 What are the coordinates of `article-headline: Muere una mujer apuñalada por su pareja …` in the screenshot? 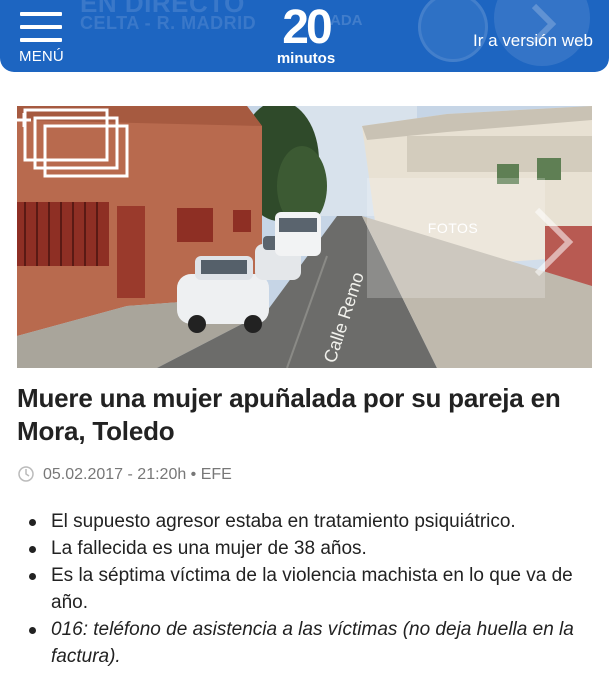 It's located at (304, 415).